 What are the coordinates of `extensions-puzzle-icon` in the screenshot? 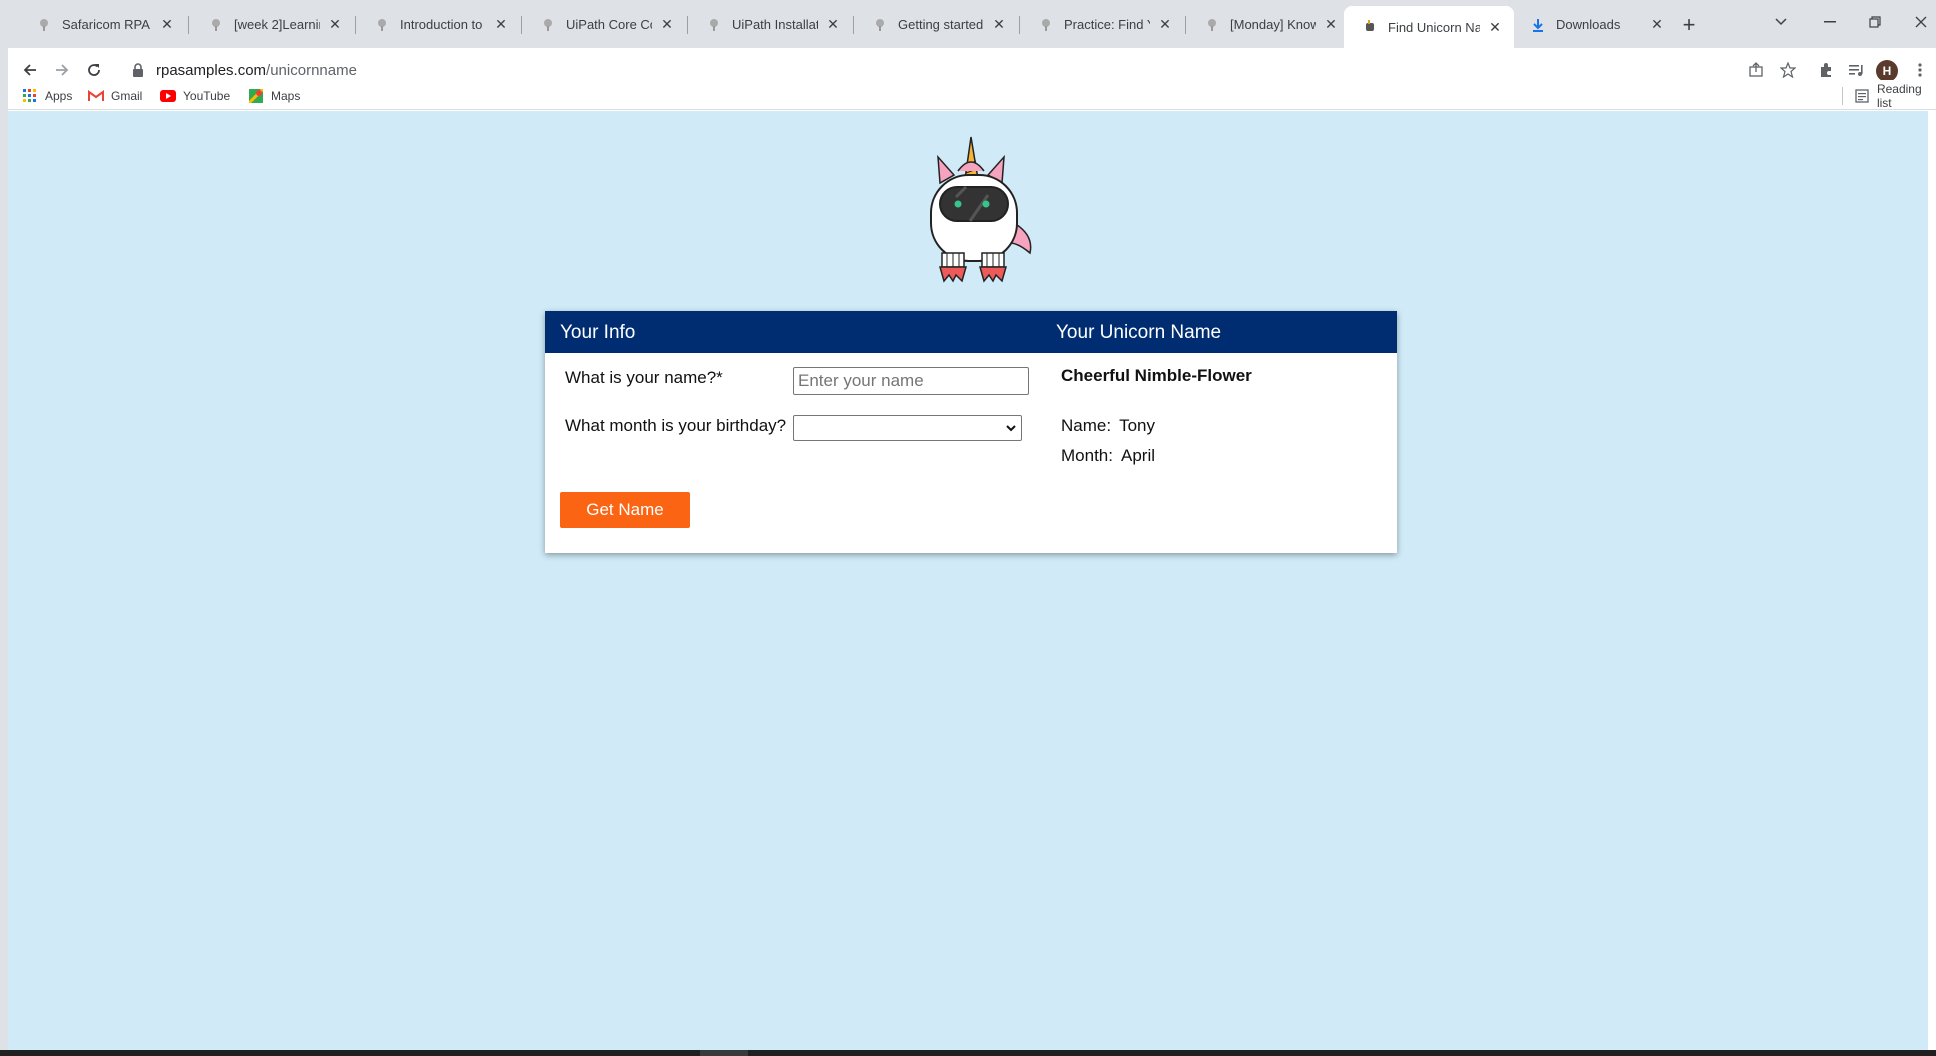 It's located at (1826, 70).